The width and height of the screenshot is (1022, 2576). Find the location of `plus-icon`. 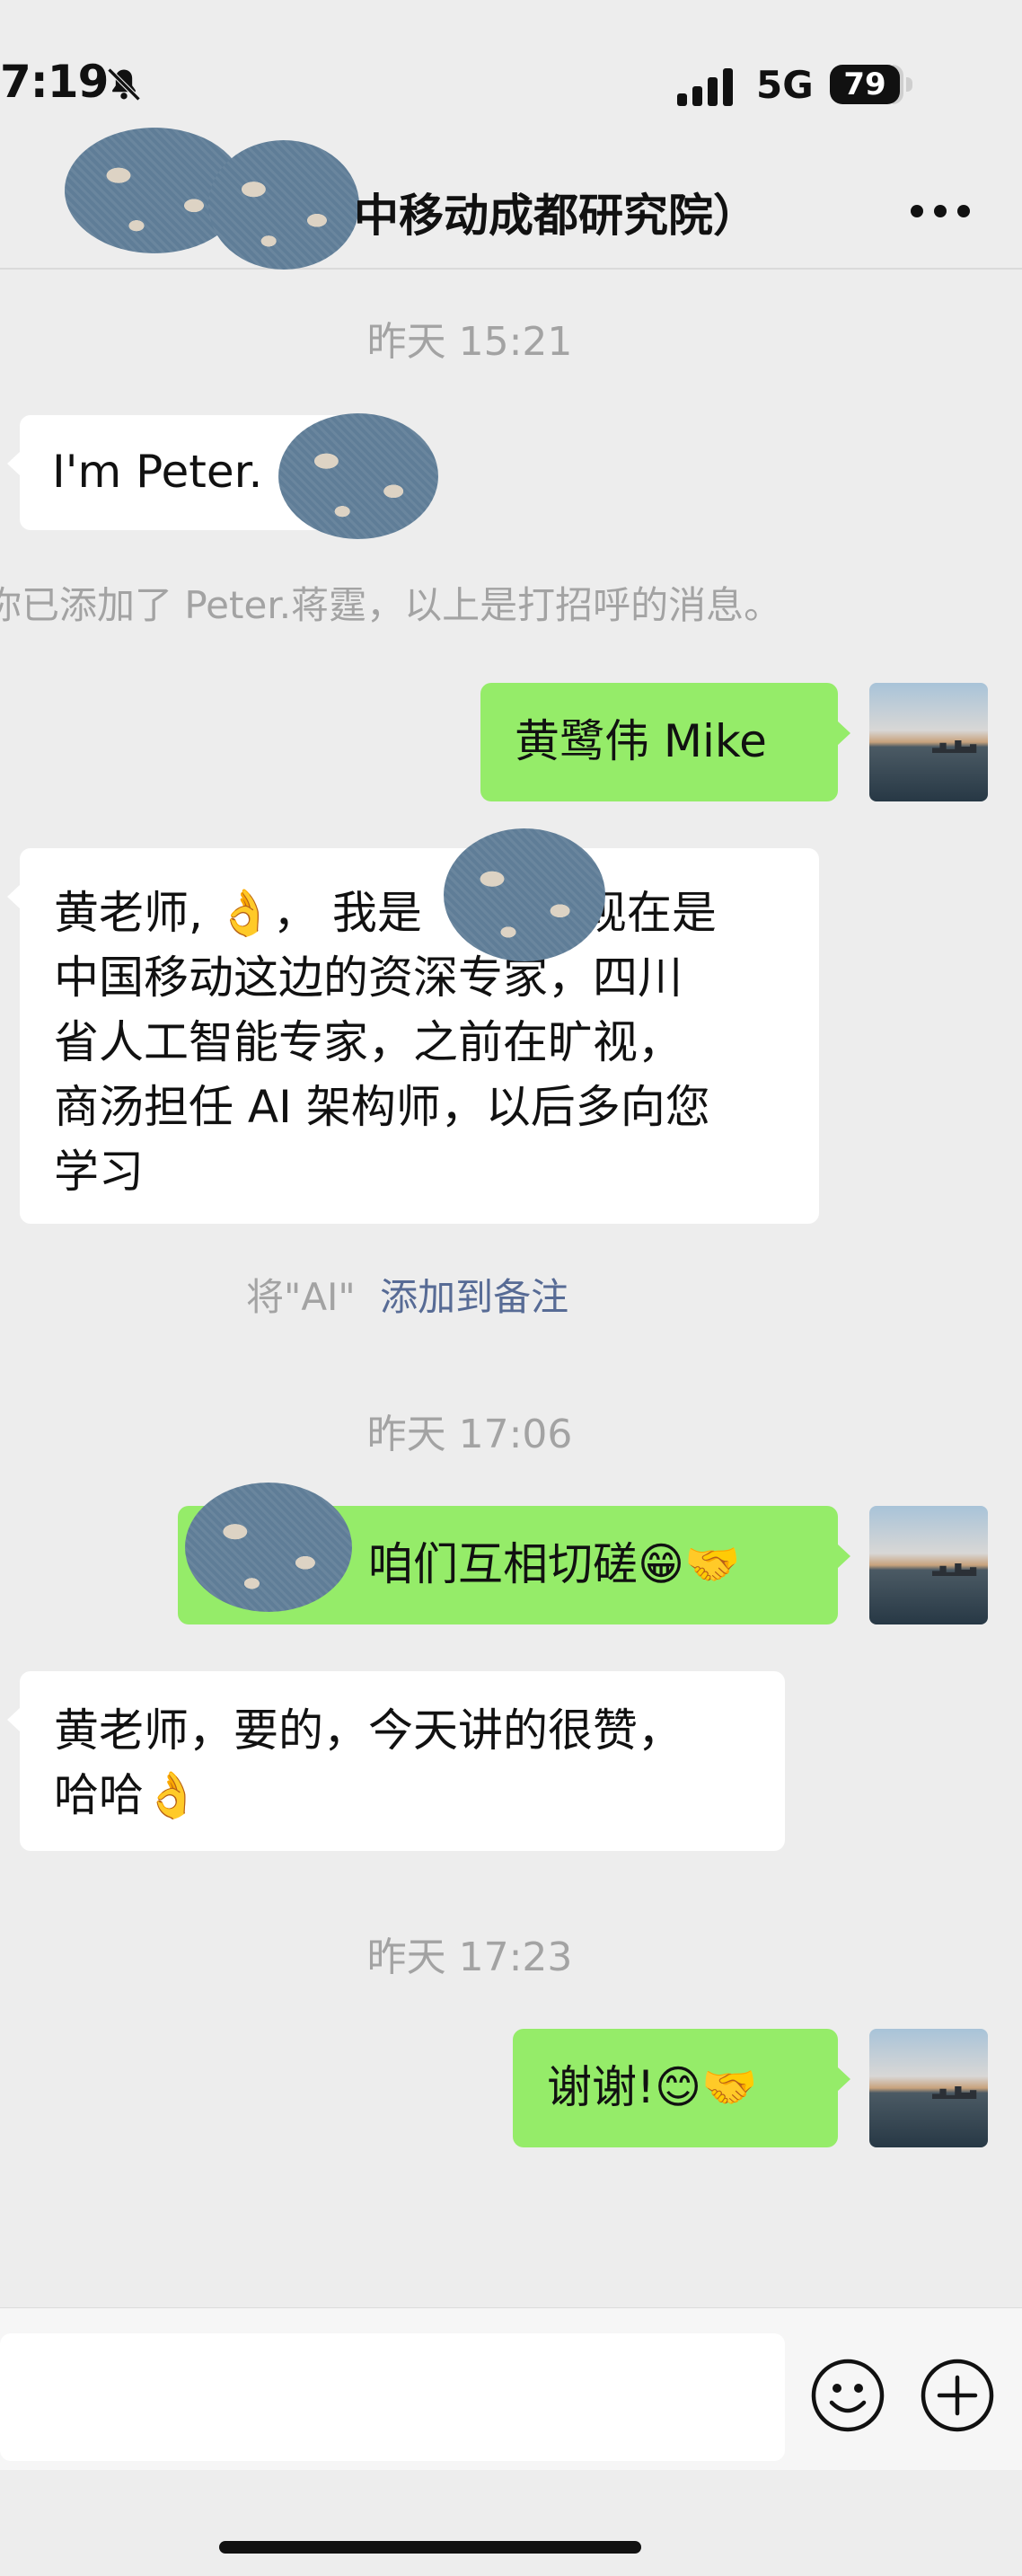

plus-icon is located at coordinates (958, 2396).